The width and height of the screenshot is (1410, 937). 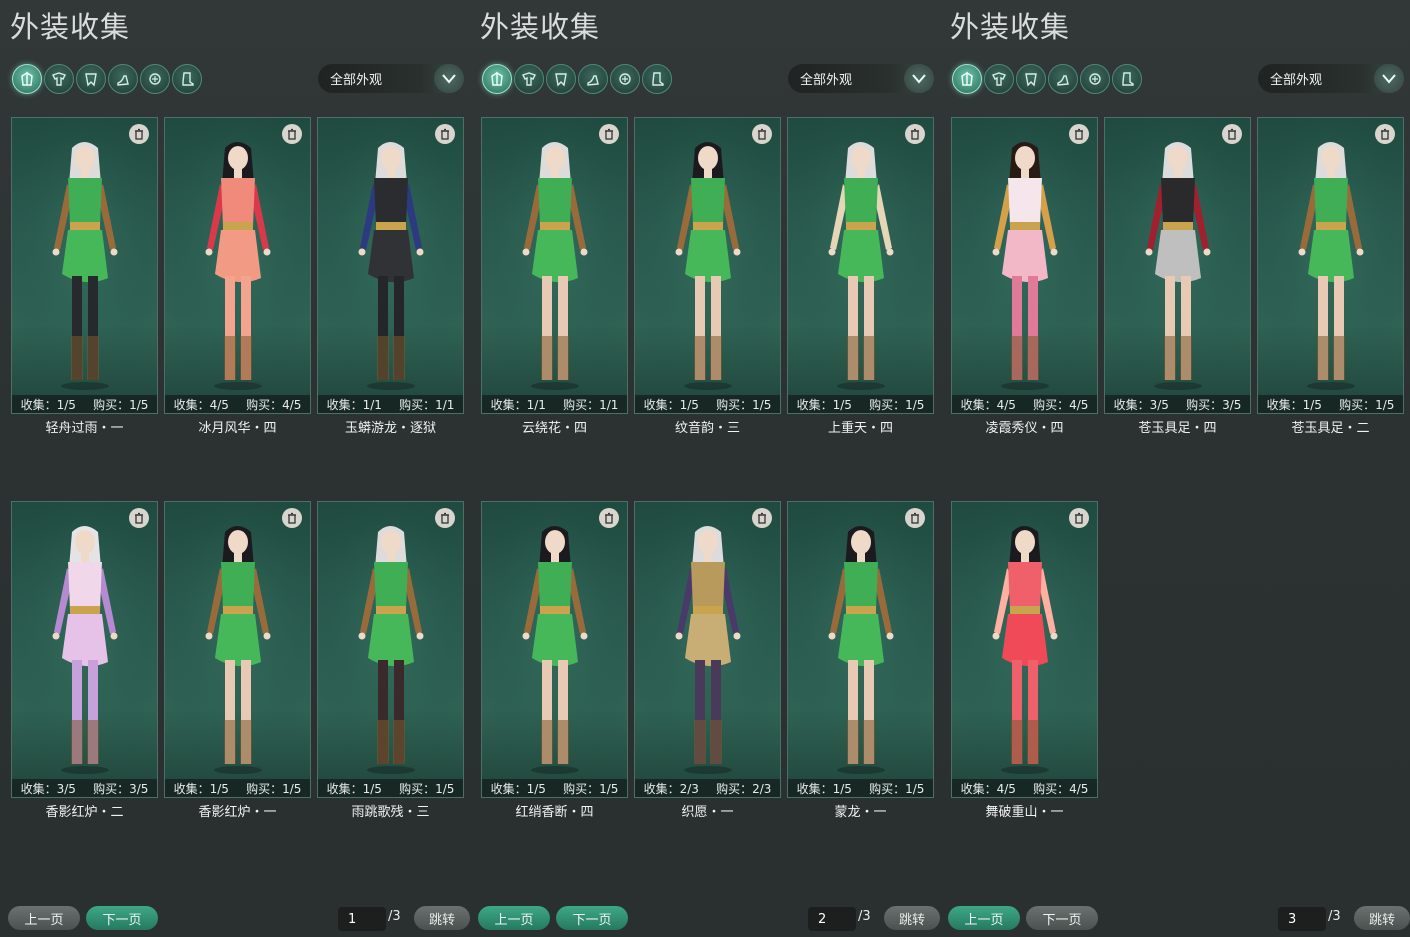 I want to click on panel-title: 外装收集, so click(x=1010, y=27).